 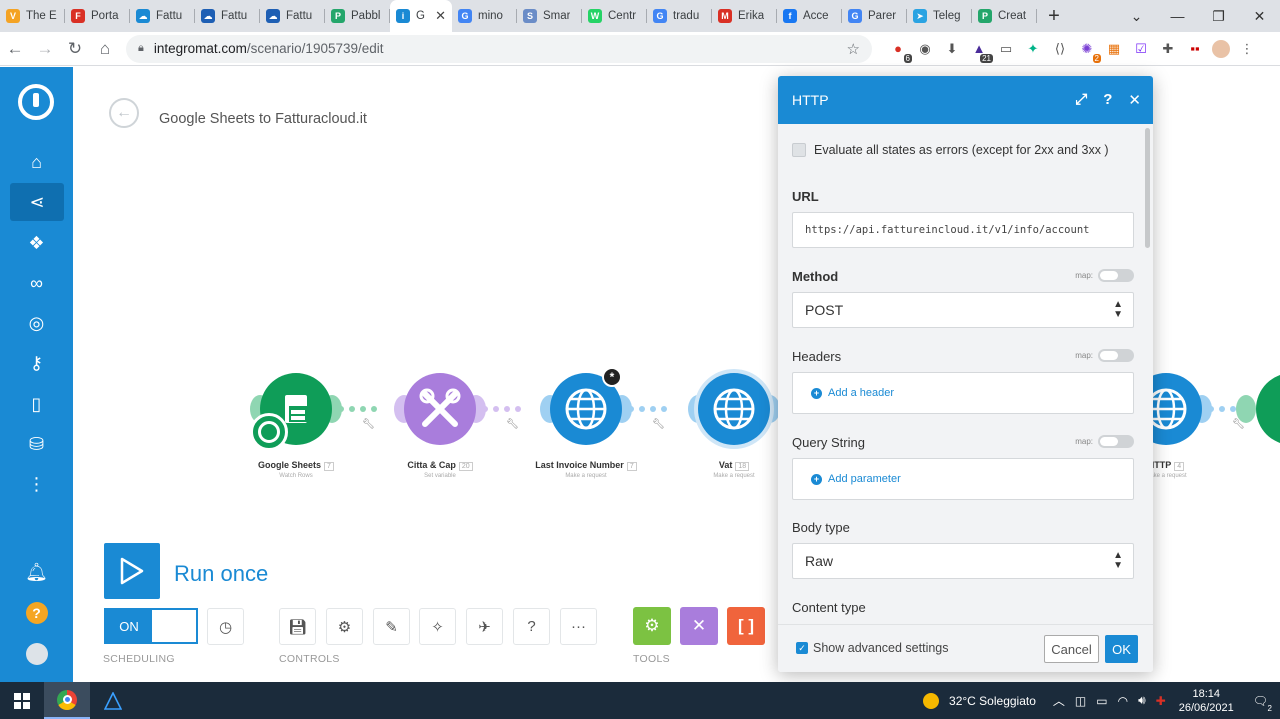 I want to click on browser-tab: P Creat, so click(x=1004, y=16).